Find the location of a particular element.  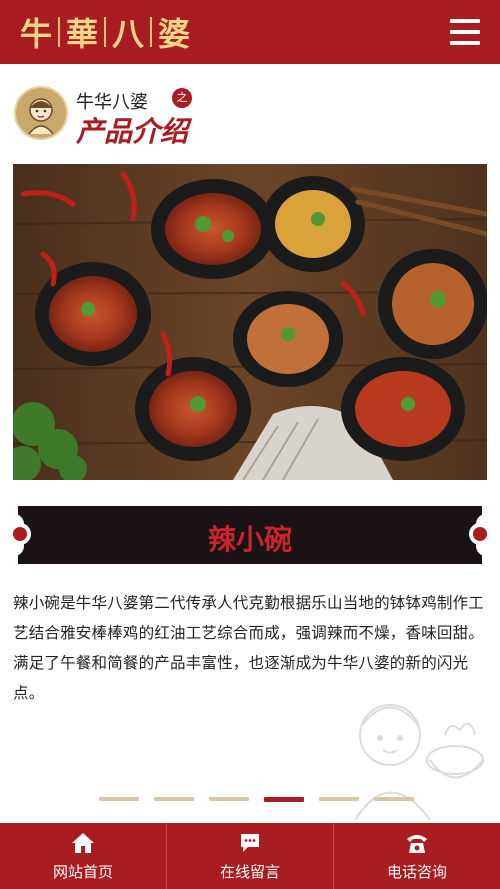

chat-bubble-icon is located at coordinates (250, 842).